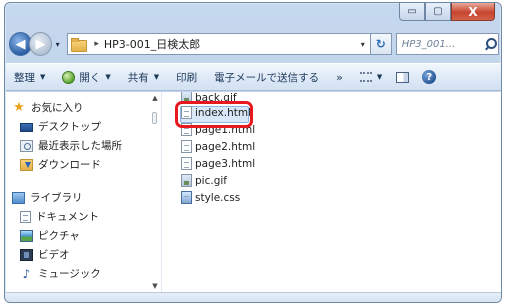 The image size is (506, 307). Describe the element at coordinates (90, 77) in the screenshot. I see `open-label: 開く` at that location.